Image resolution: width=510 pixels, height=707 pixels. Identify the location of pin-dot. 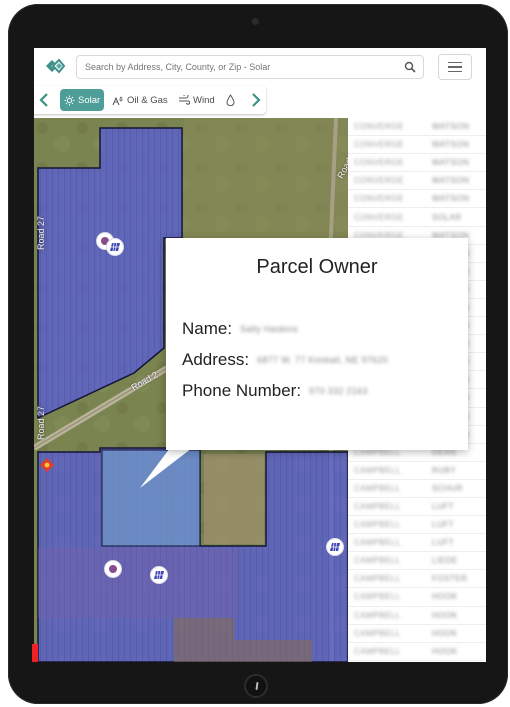
(113, 569).